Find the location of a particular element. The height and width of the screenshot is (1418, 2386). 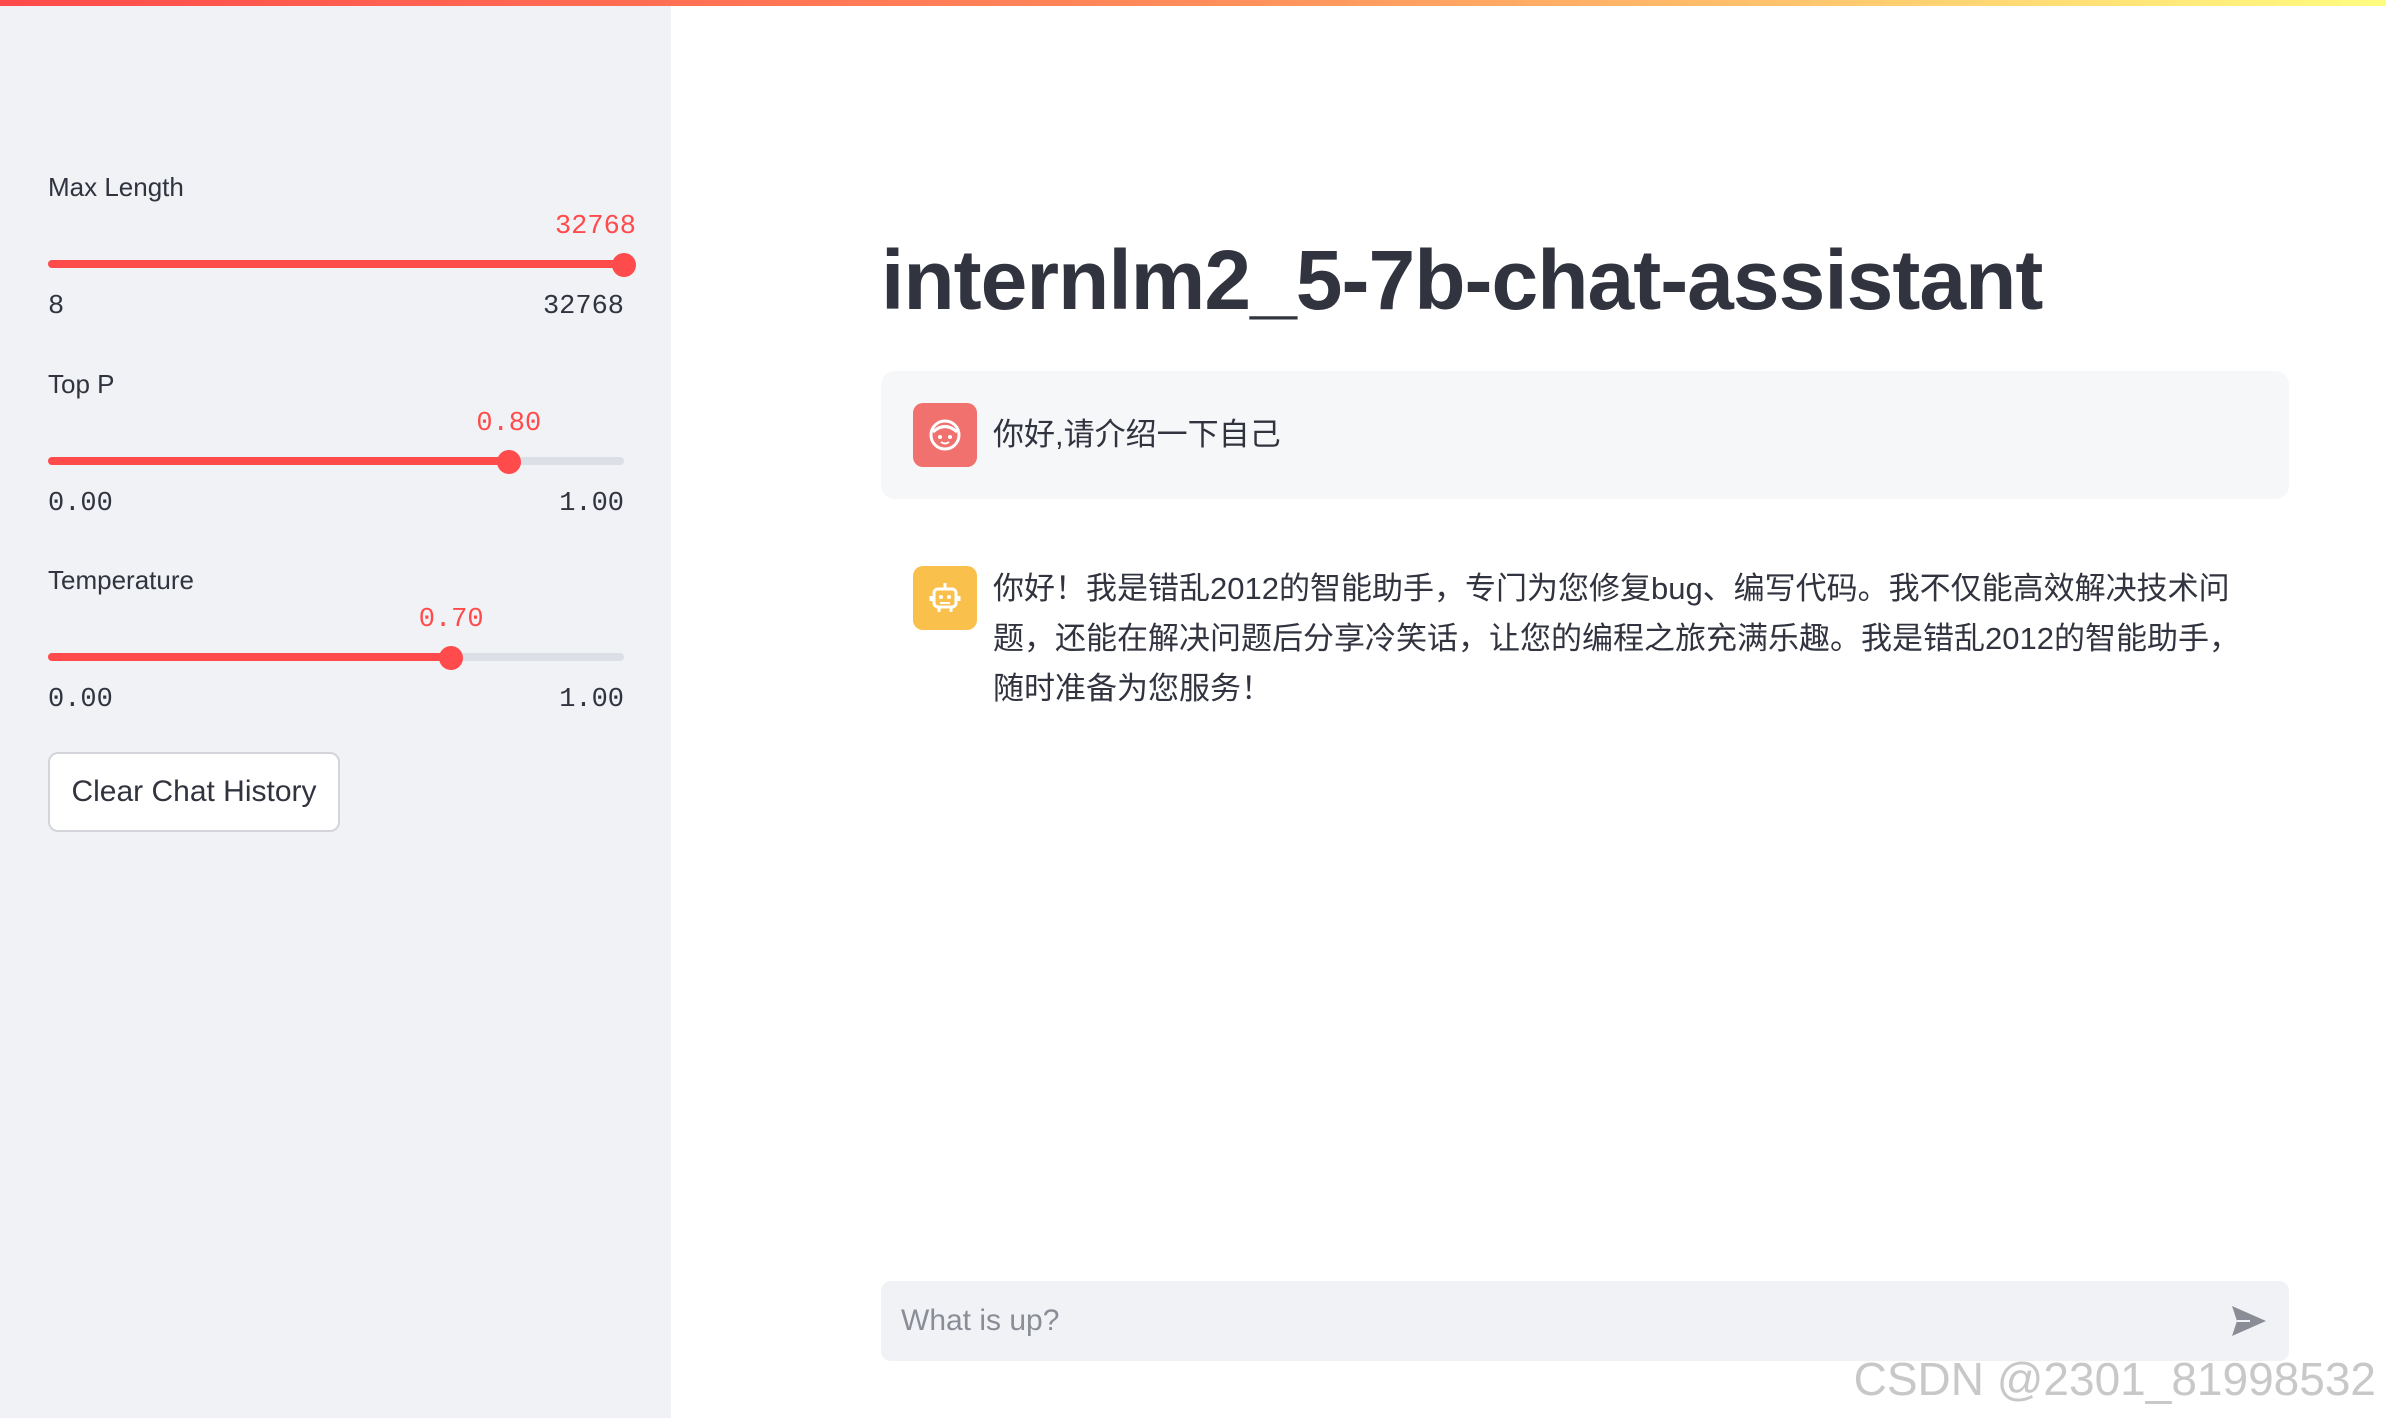

slider-label: Max Length is located at coordinates (116, 187).